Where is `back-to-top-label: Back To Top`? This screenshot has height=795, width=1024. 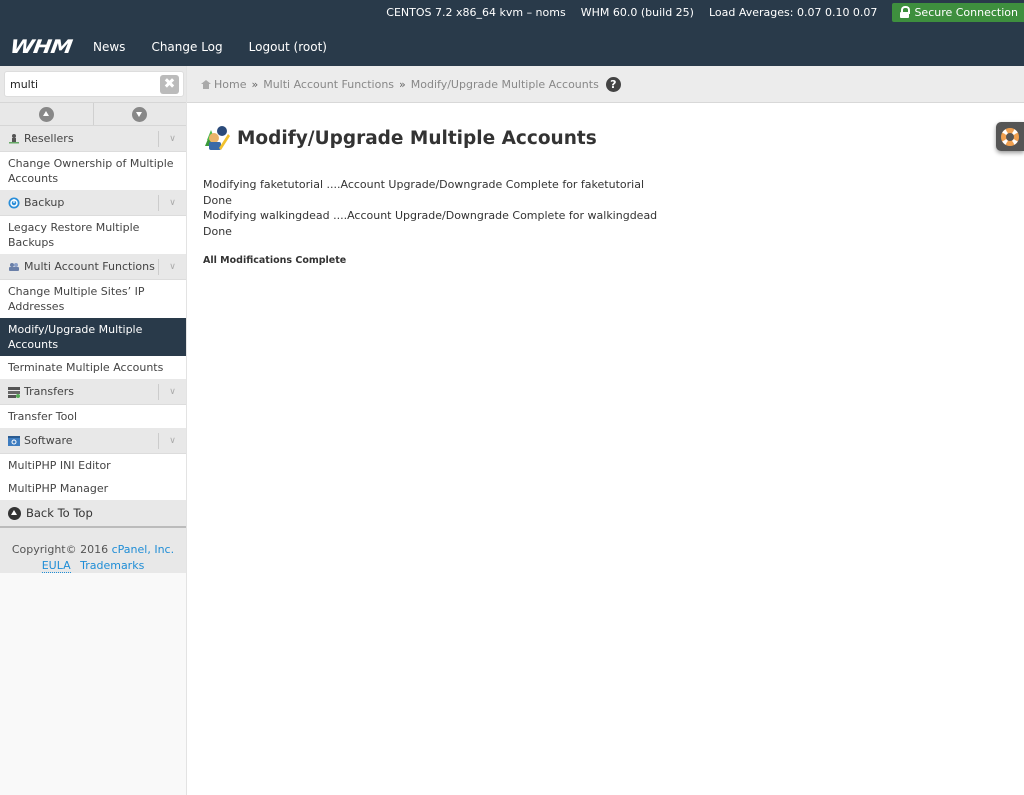
back-to-top-label: Back To Top is located at coordinates (59, 513).